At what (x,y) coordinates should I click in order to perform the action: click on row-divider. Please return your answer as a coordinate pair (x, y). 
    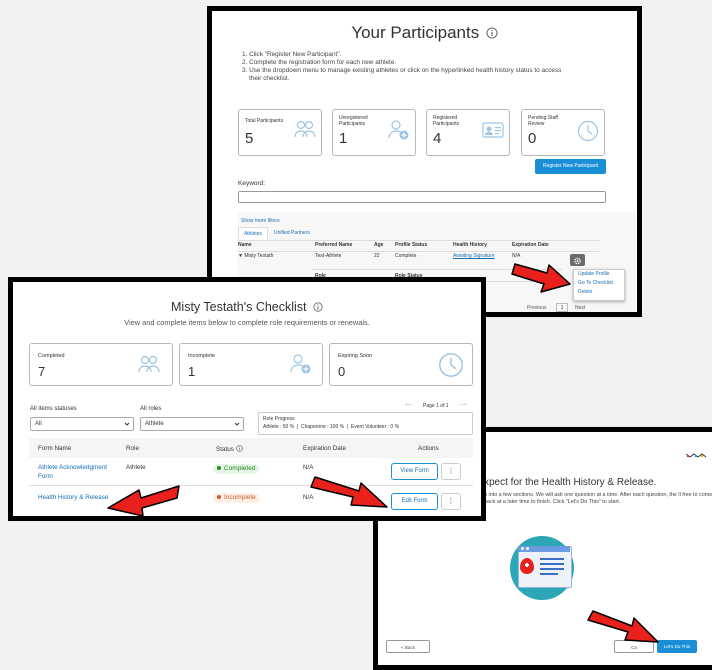
    Looking at the image, I should click on (251, 485).